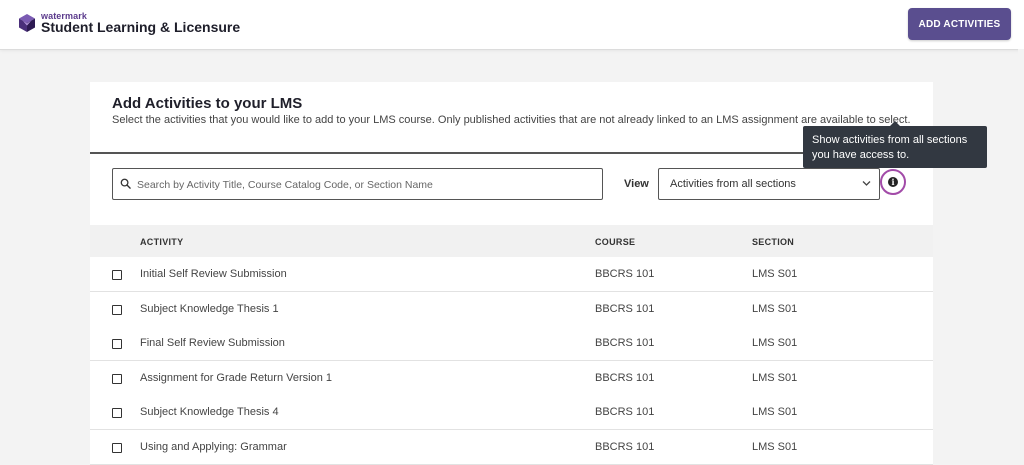 This screenshot has width=1024, height=465. I want to click on info-button: i, so click(893, 182).